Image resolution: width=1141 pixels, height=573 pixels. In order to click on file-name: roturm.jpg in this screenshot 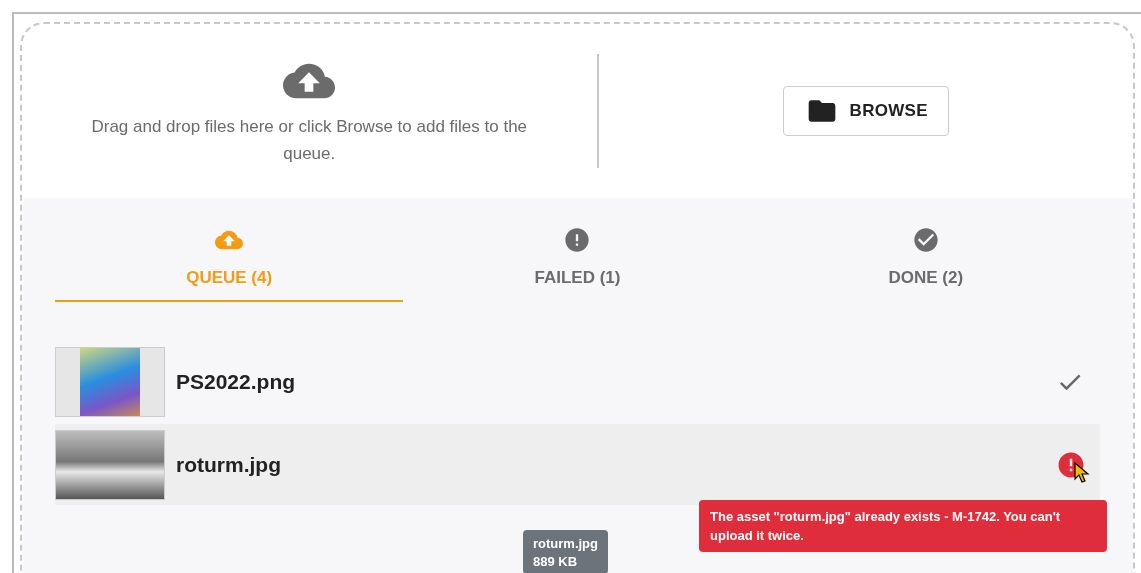, I will do `click(229, 464)`.